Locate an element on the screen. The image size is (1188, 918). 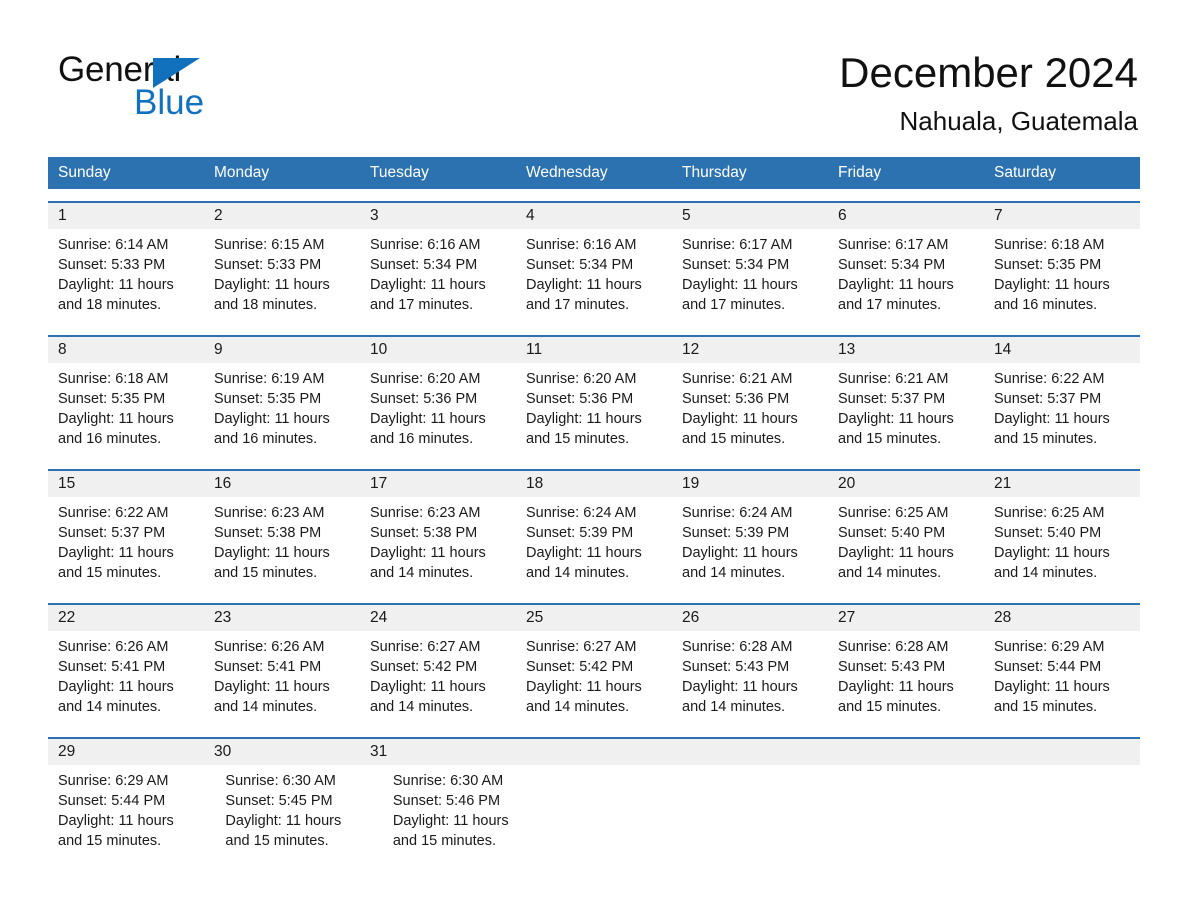
weekday-header-saturday: Saturday is located at coordinates (1025, 172).